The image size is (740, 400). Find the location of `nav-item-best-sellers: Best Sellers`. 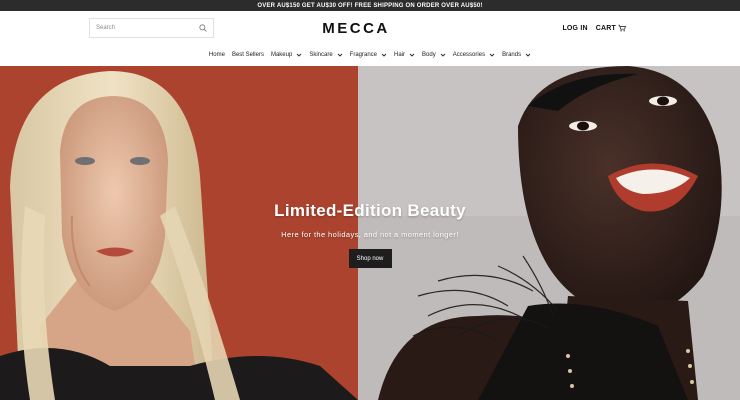

nav-item-best-sellers: Best Sellers is located at coordinates (248, 55).